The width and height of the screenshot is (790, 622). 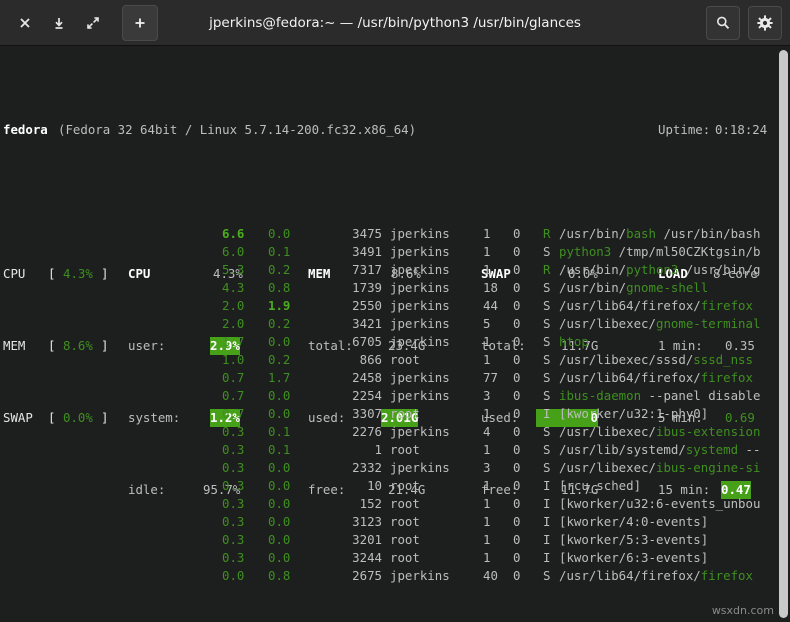 What do you see at coordinates (279, 323) in the screenshot?
I see `process-mem: 0.2` at bounding box center [279, 323].